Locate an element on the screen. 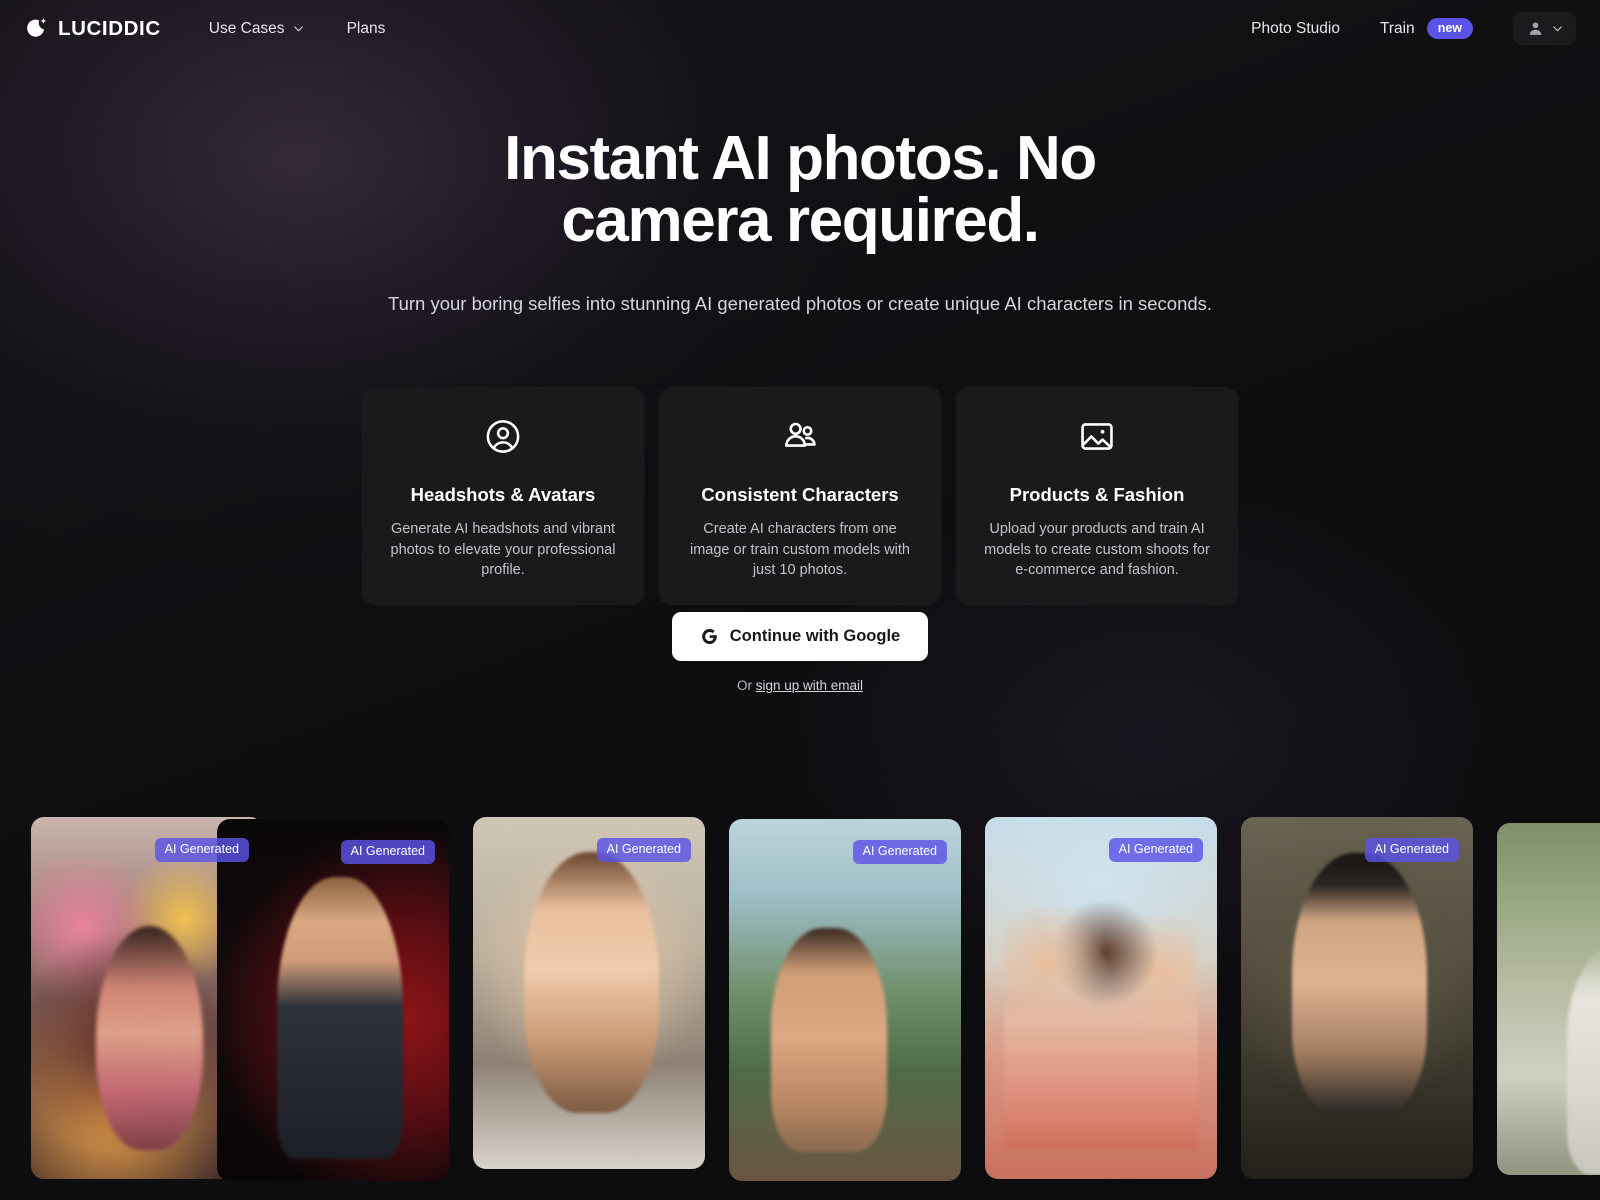 This screenshot has width=1600, height=1200. nav-item-photo-studio: Photo Studio is located at coordinates (1295, 29).